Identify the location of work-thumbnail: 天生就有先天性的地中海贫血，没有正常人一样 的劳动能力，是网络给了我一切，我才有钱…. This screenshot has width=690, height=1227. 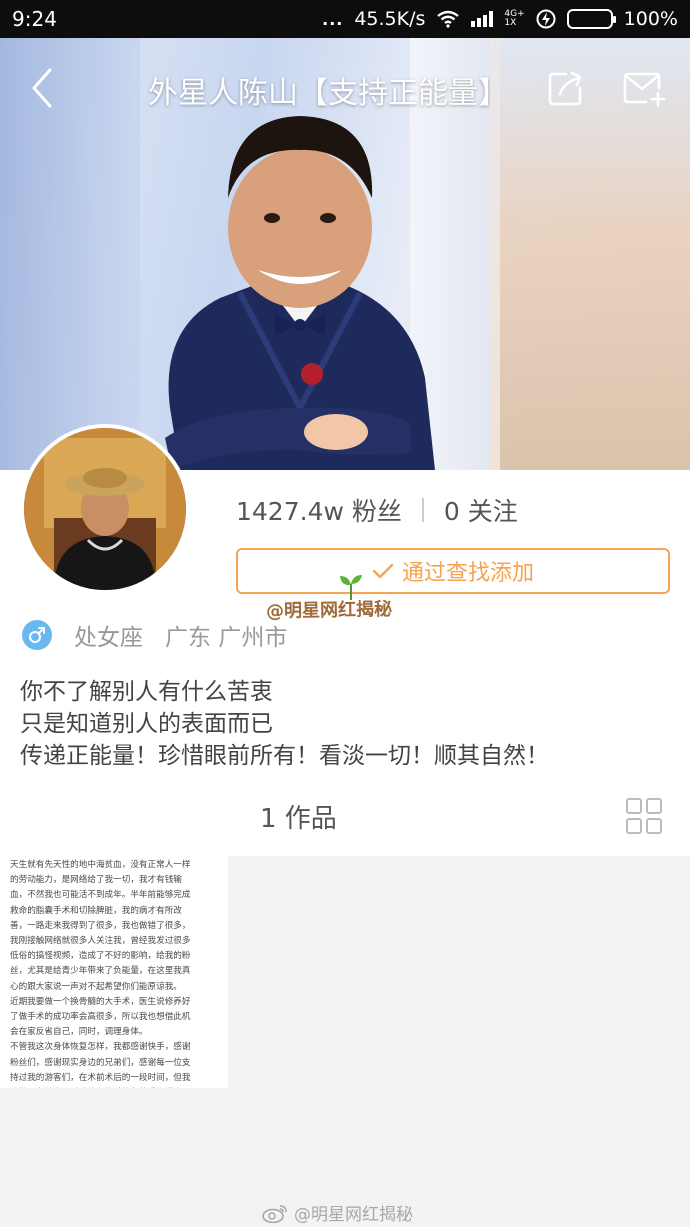
(114, 972).